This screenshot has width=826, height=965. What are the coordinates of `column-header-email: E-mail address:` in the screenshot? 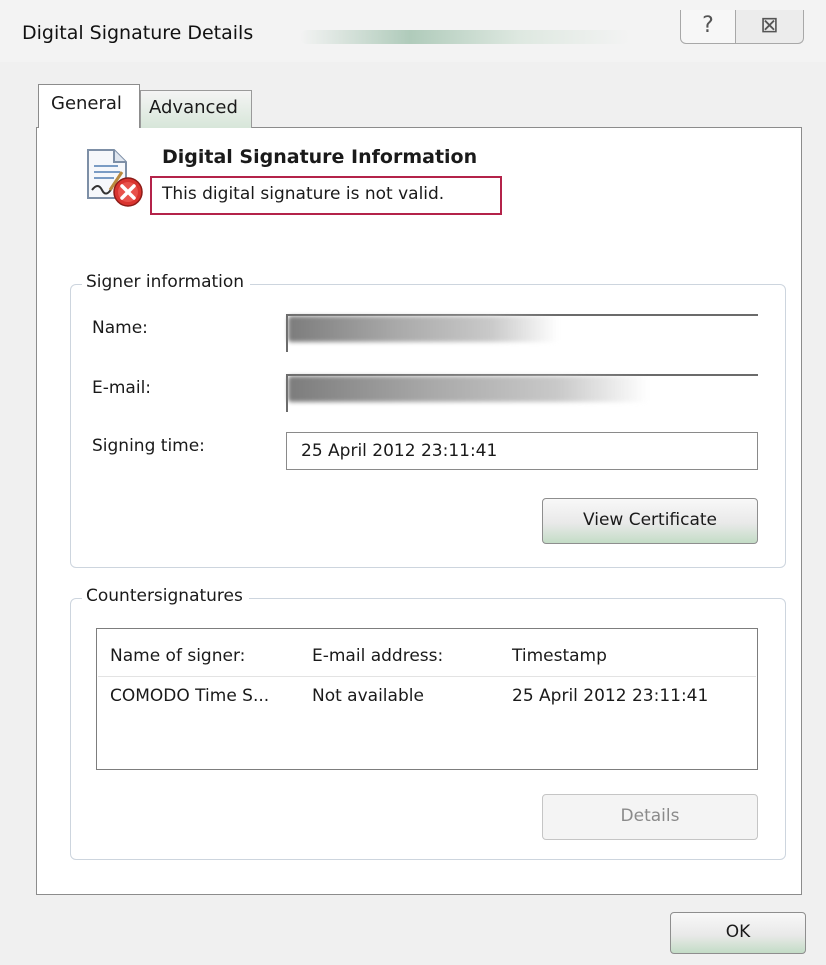 It's located at (377, 656).